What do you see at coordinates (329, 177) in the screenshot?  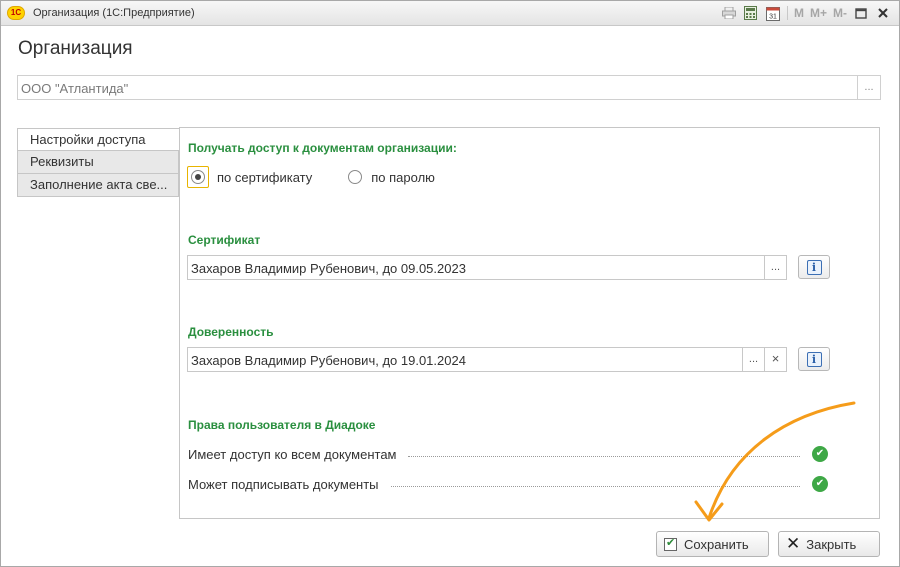 I see `access-mode-radio-group: по сертификату по паролю` at bounding box center [329, 177].